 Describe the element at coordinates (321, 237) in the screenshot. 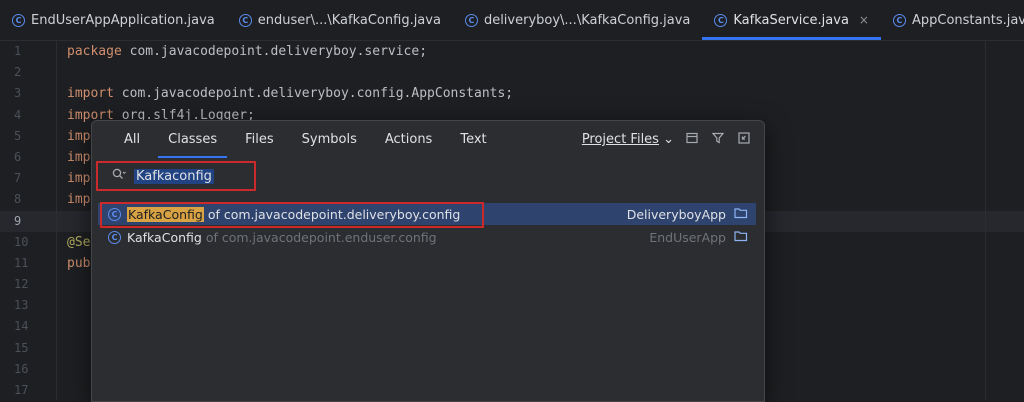

I see `result-package: of com.javacodepoint.enduser.config` at that location.